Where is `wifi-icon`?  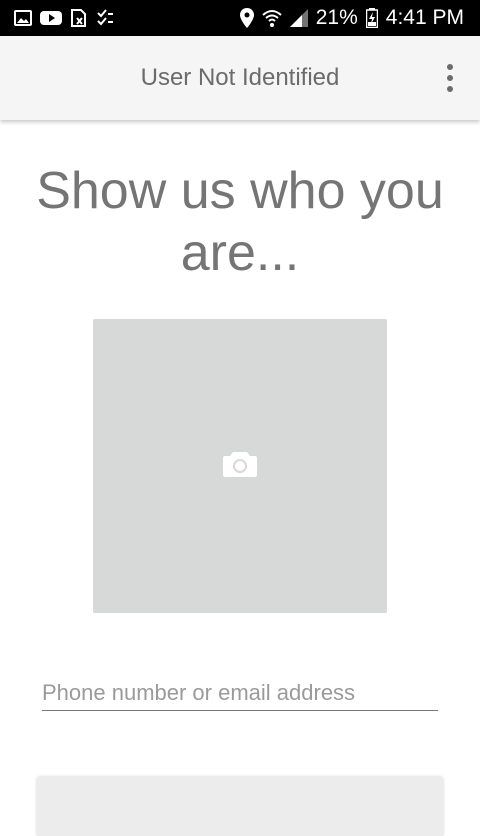
wifi-icon is located at coordinates (272, 18).